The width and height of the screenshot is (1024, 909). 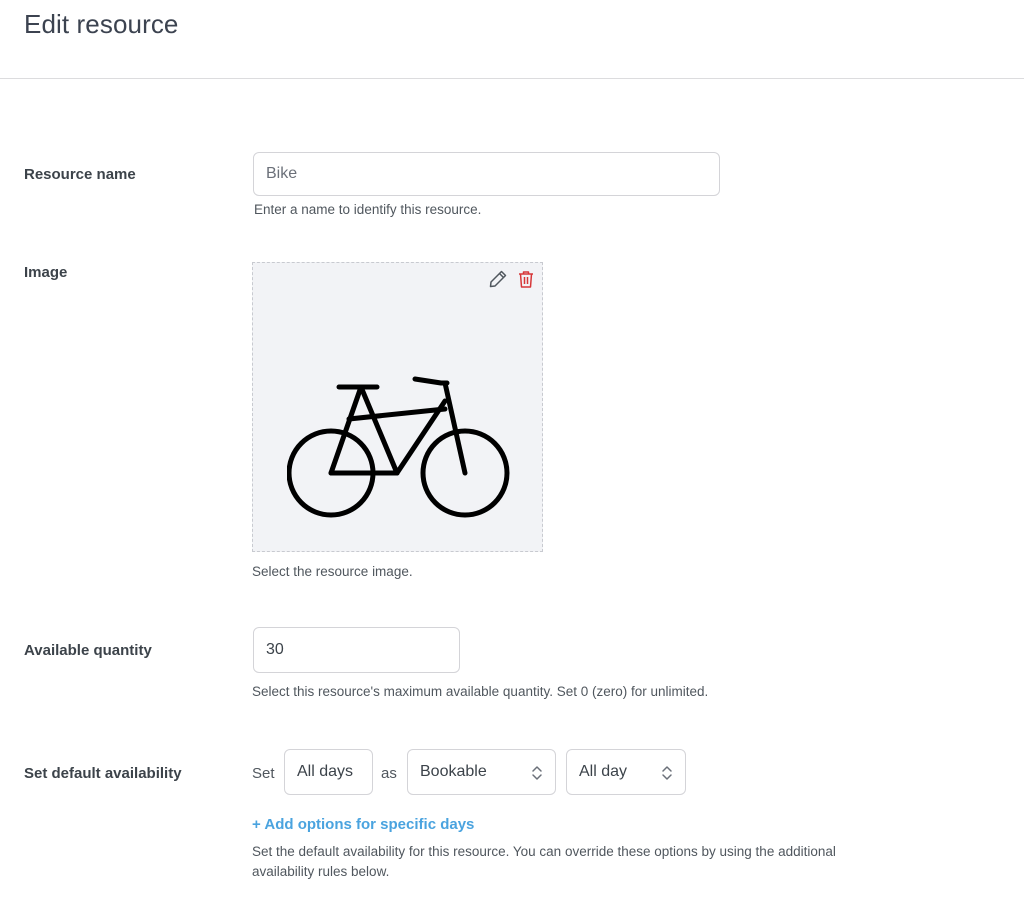 What do you see at coordinates (498, 279) in the screenshot?
I see `pencil-icon` at bounding box center [498, 279].